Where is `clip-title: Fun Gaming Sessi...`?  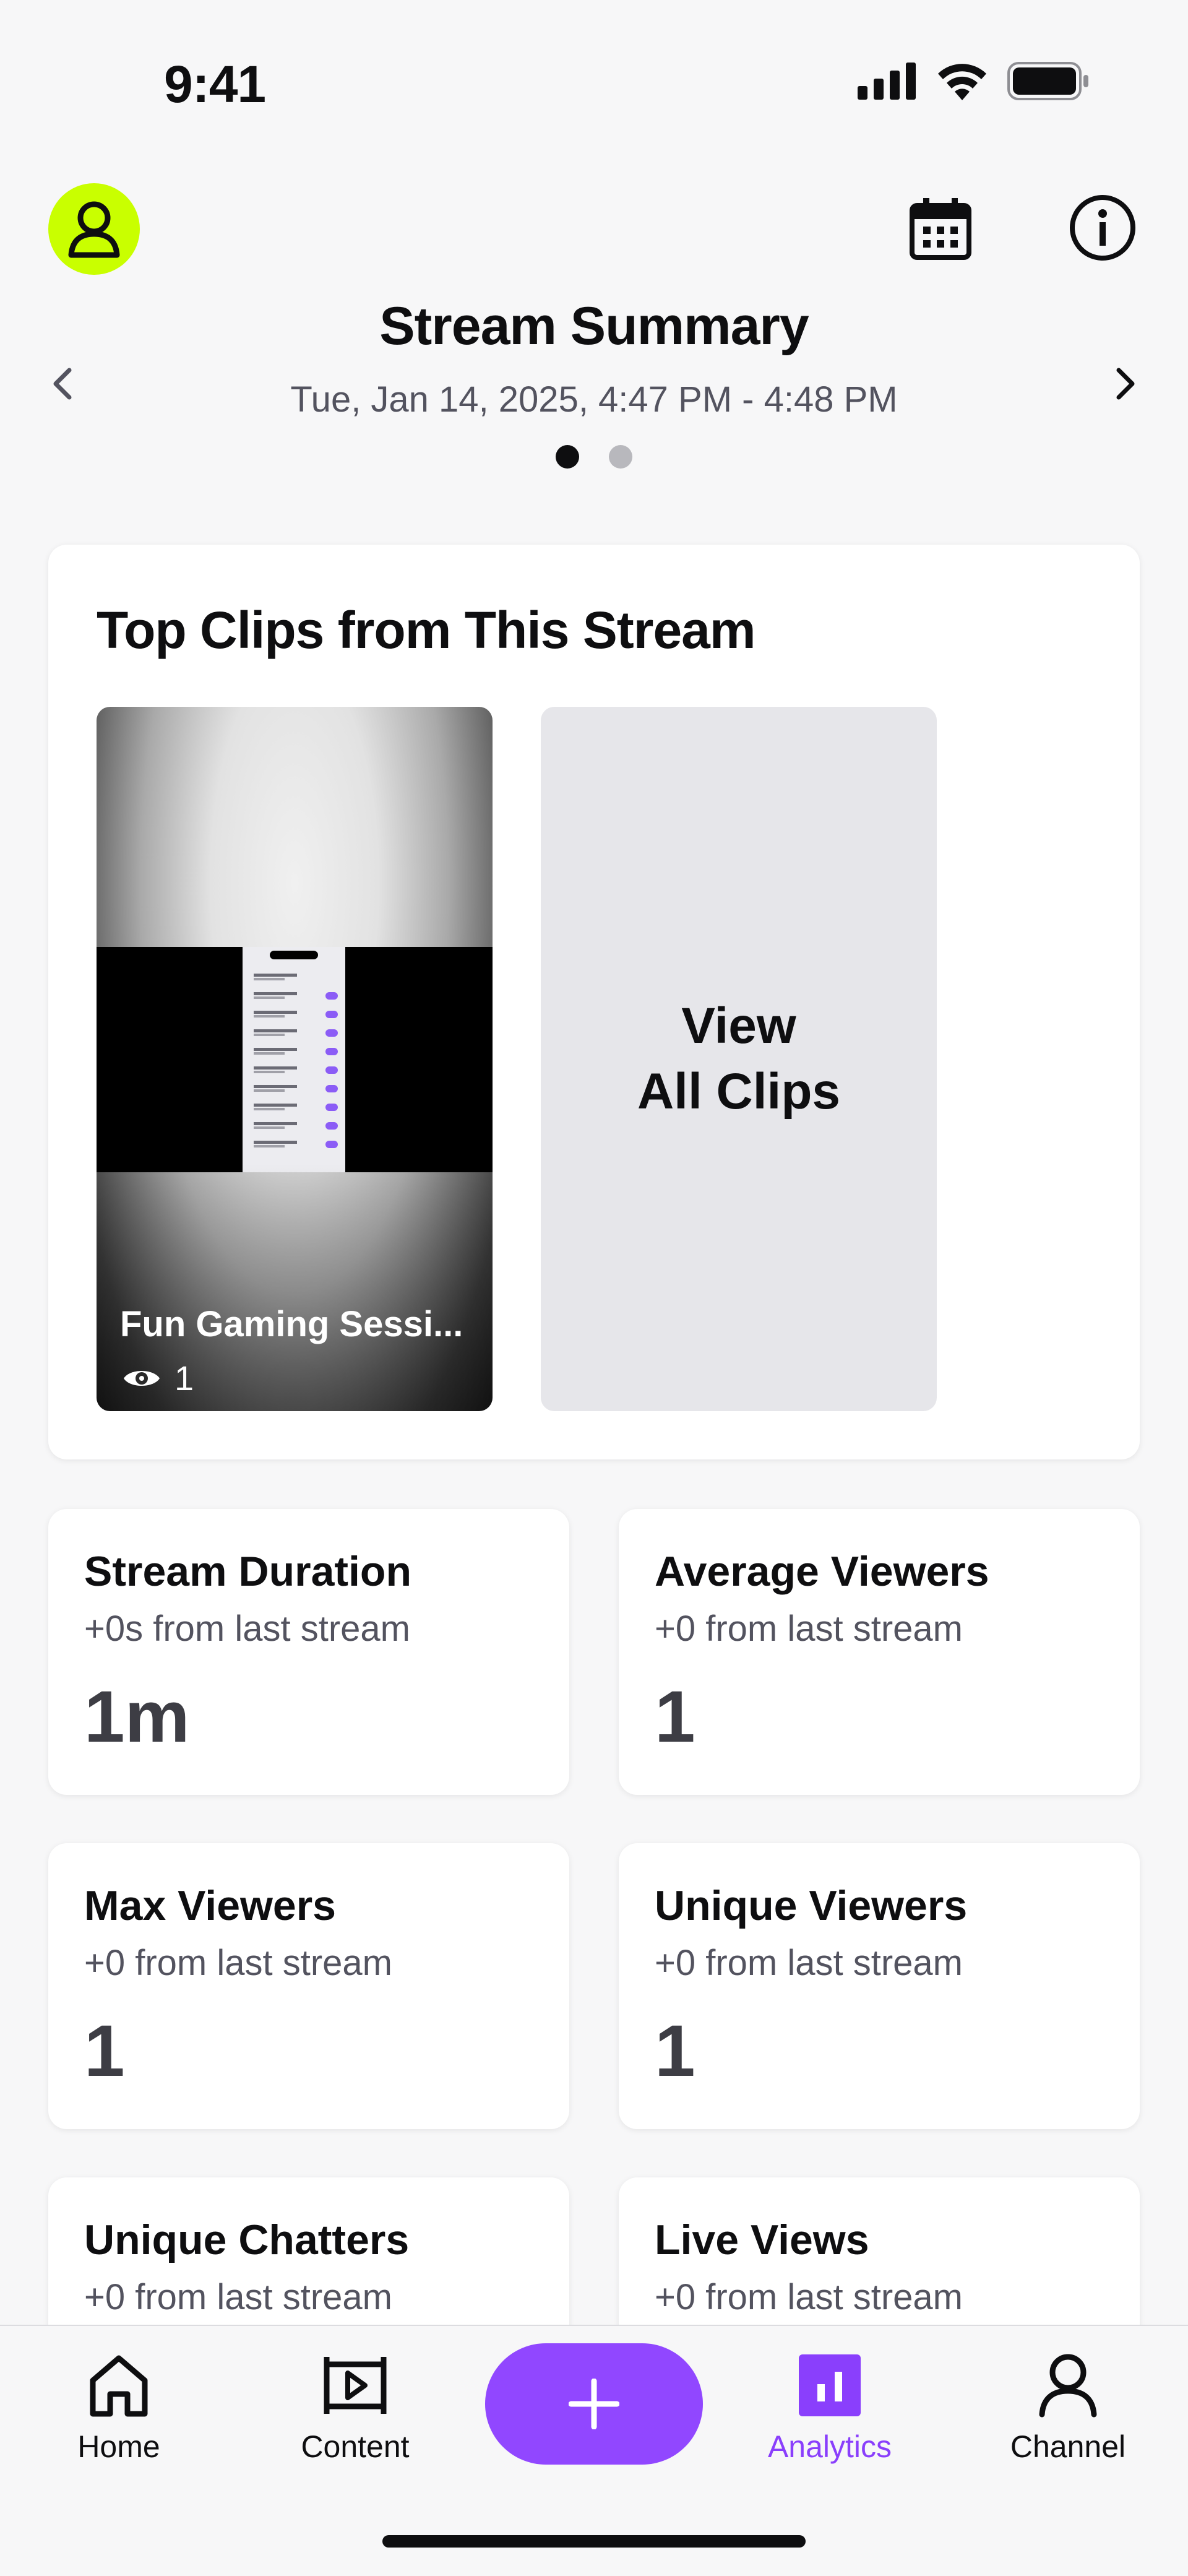
clip-title: Fun Gaming Sessi... is located at coordinates (291, 1324).